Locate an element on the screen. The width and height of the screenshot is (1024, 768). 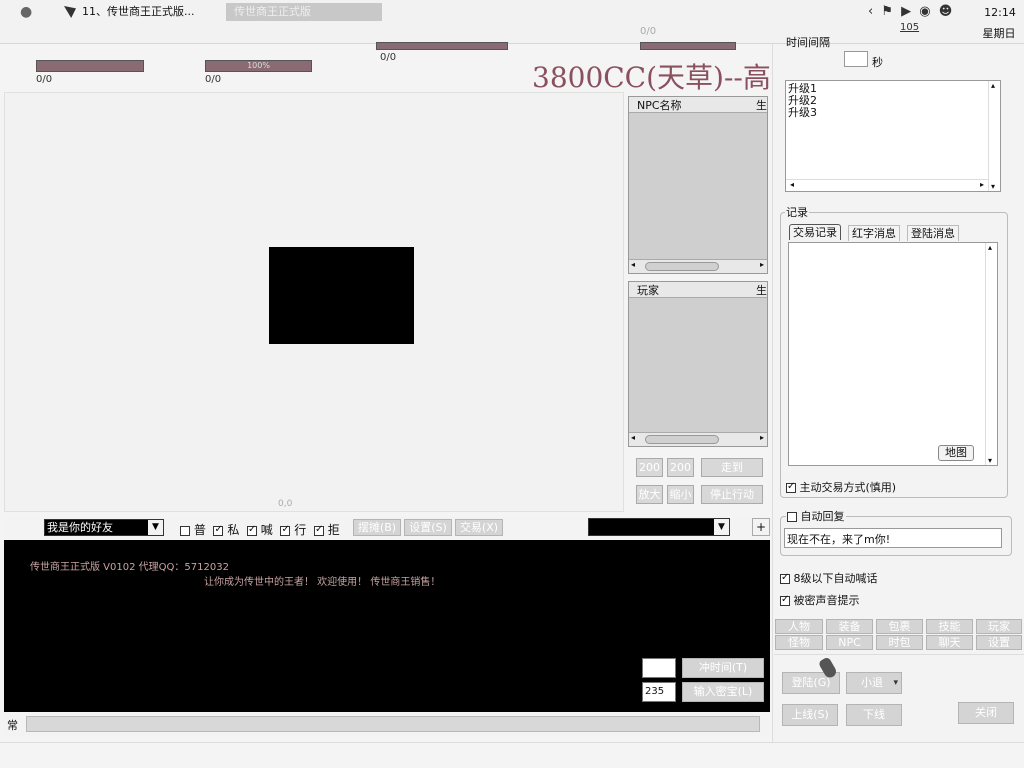
settings-button: 设置 is located at coordinates (999, 642).